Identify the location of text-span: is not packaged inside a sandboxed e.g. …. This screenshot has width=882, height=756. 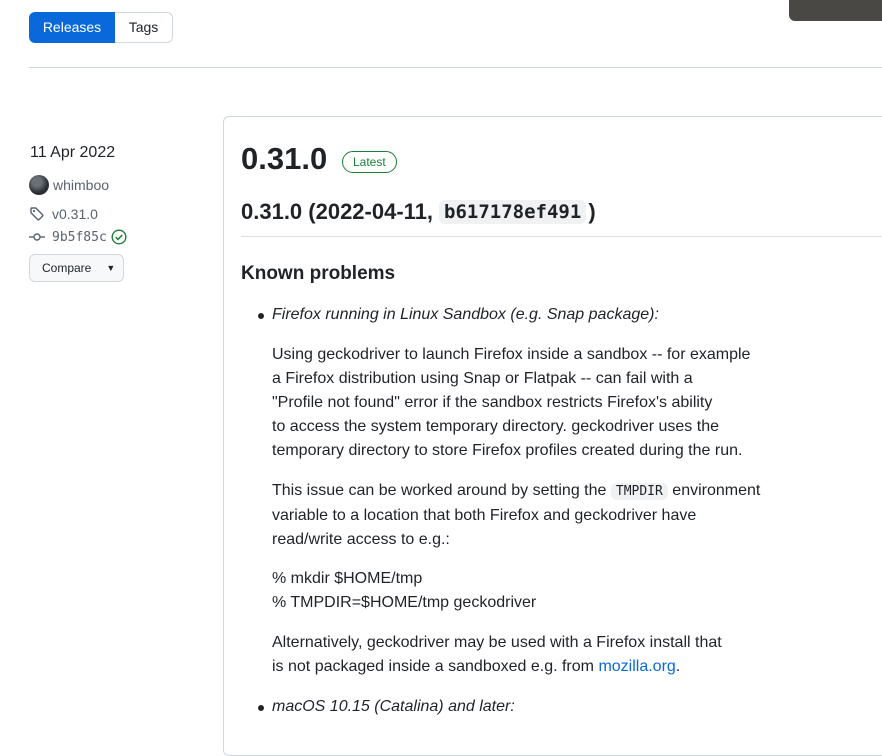
(433, 666).